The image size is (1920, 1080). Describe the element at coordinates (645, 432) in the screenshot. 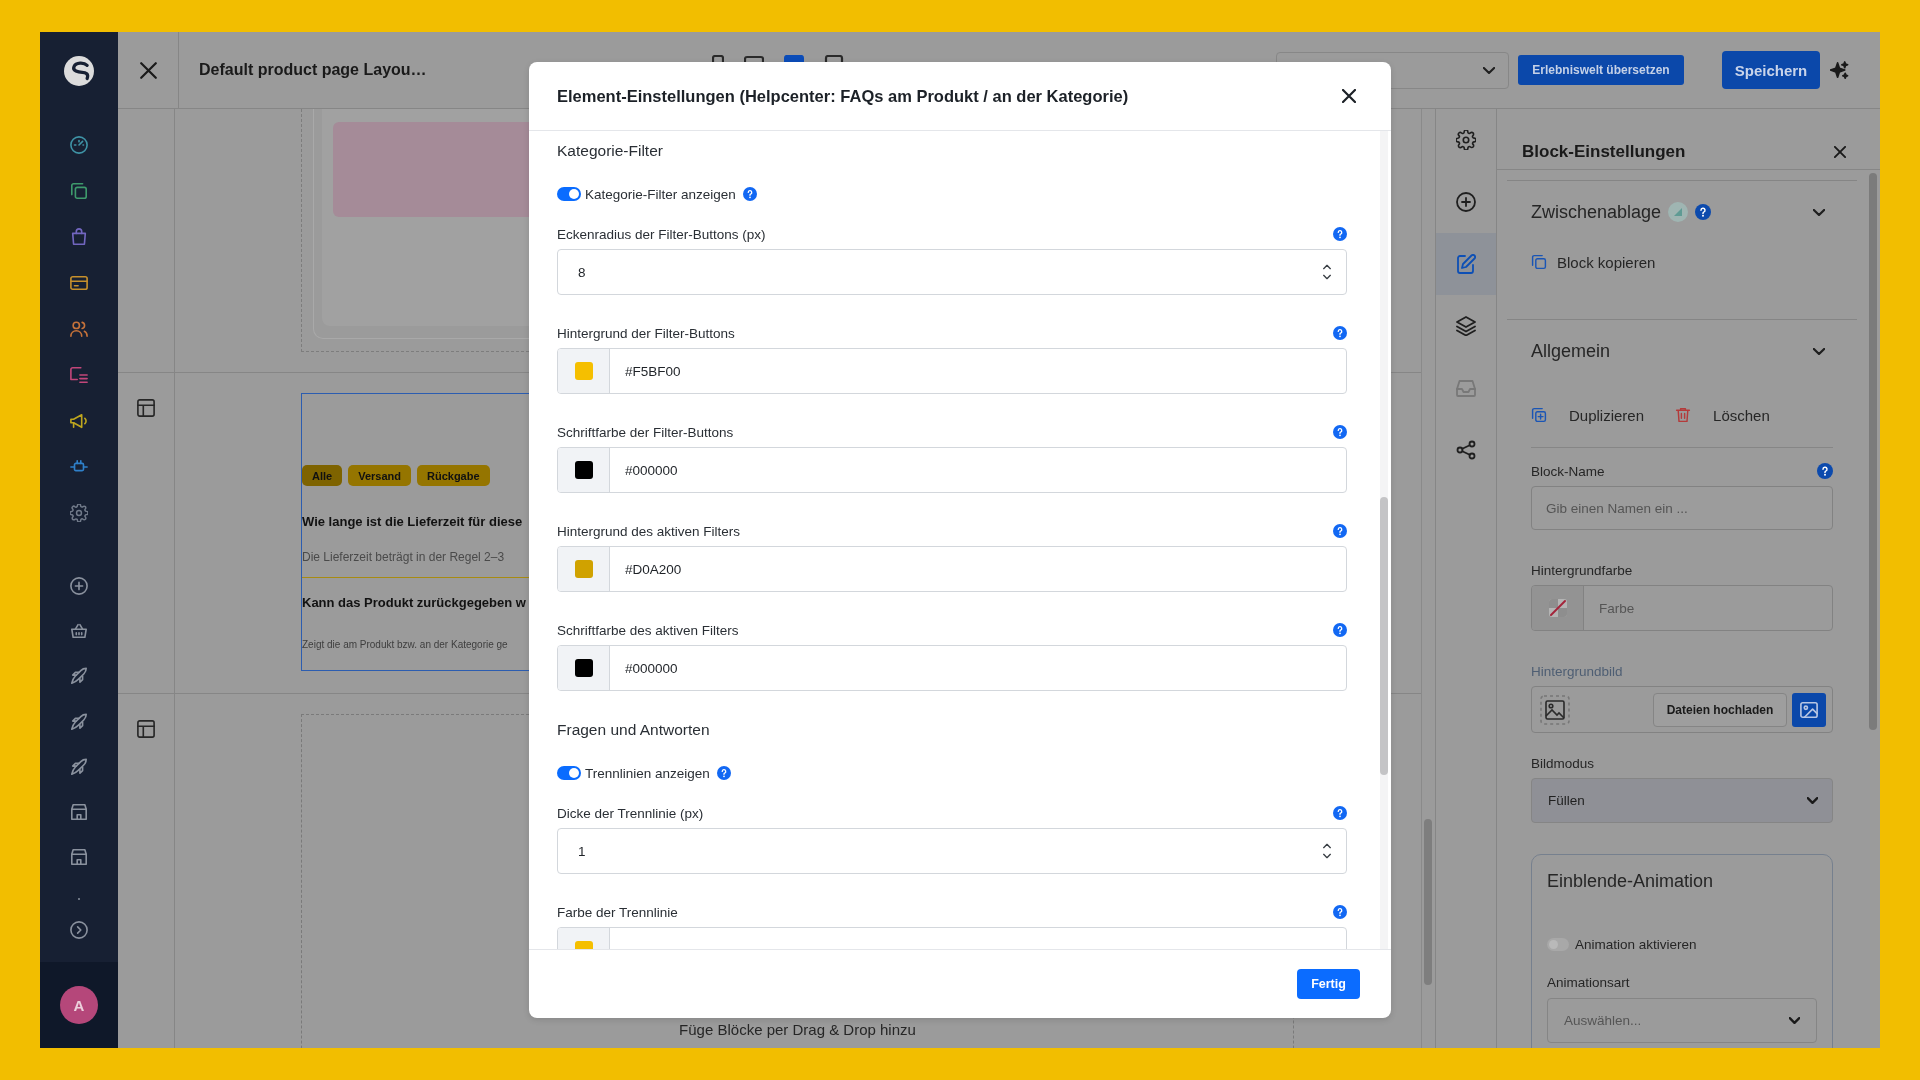

I see `field-label: Schriftfarbe der Filter-Buttons` at that location.